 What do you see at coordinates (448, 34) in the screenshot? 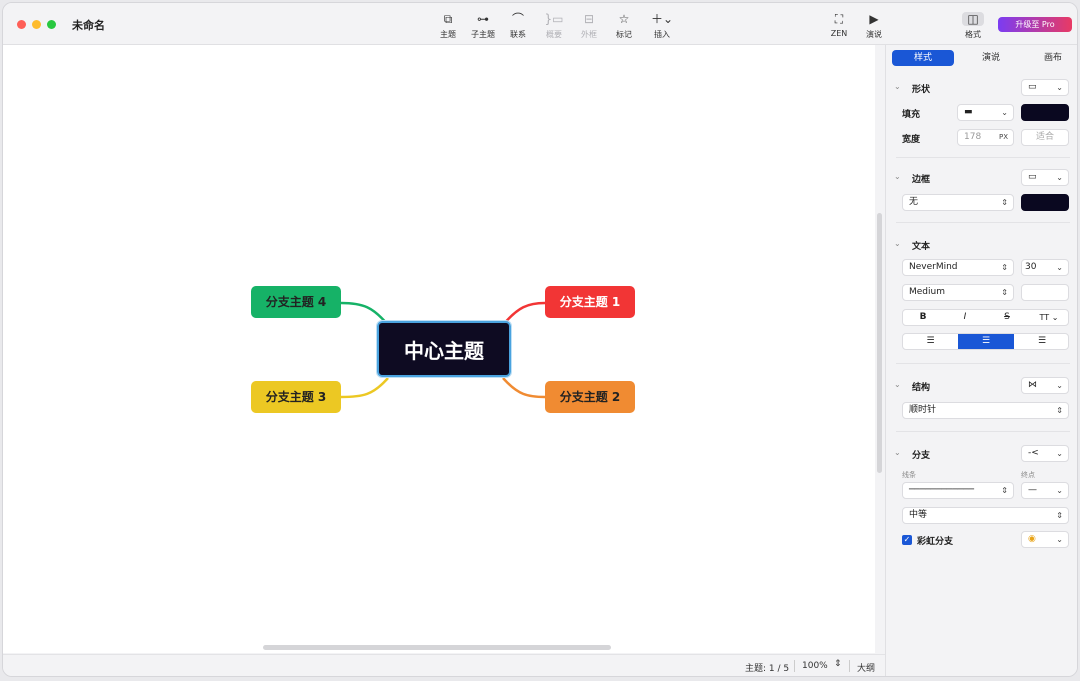
I see `topic-label: 主题` at bounding box center [448, 34].